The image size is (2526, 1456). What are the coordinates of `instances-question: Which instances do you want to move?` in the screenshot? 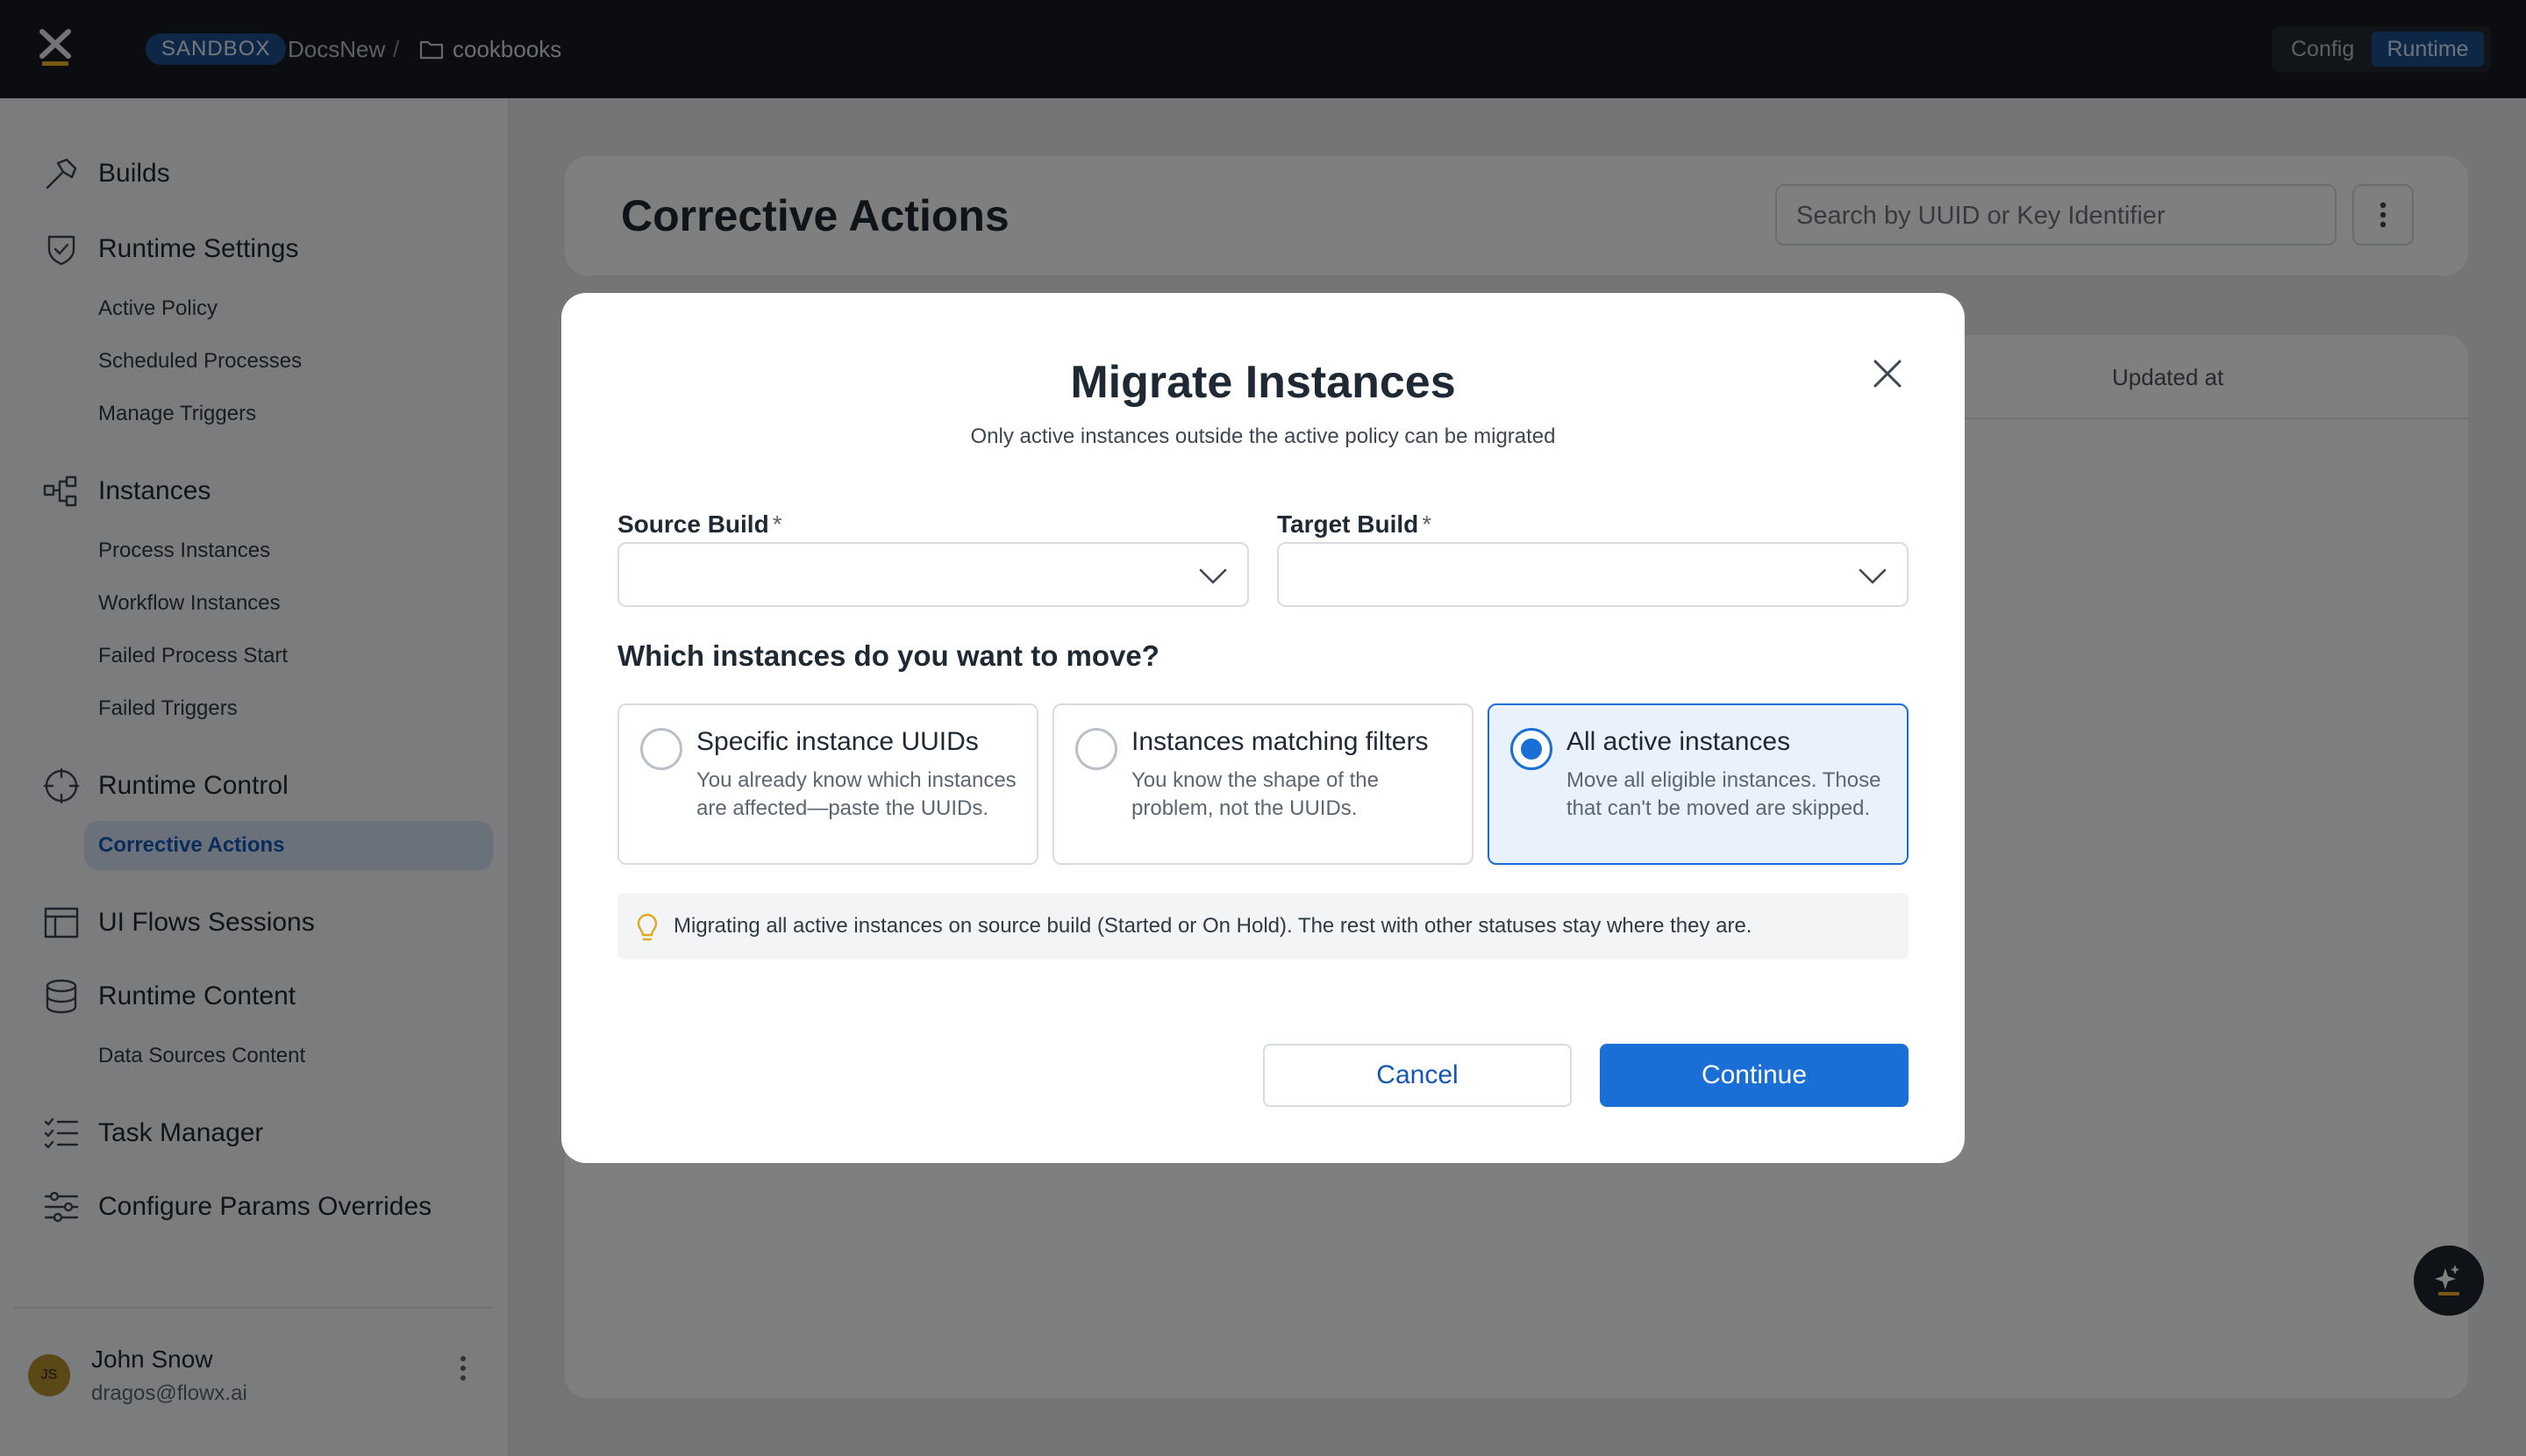 It's located at (888, 655).